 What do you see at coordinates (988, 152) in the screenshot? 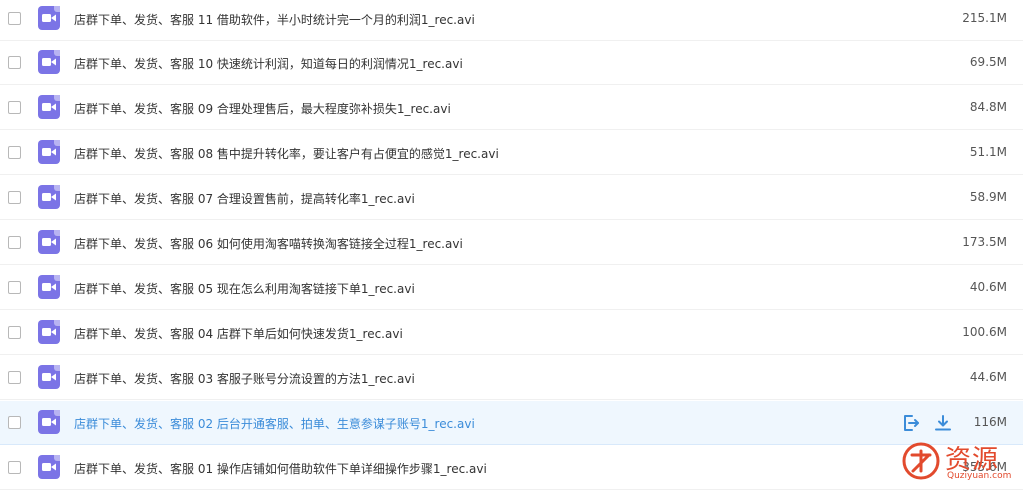
I see `file-size: 51.1M` at bounding box center [988, 152].